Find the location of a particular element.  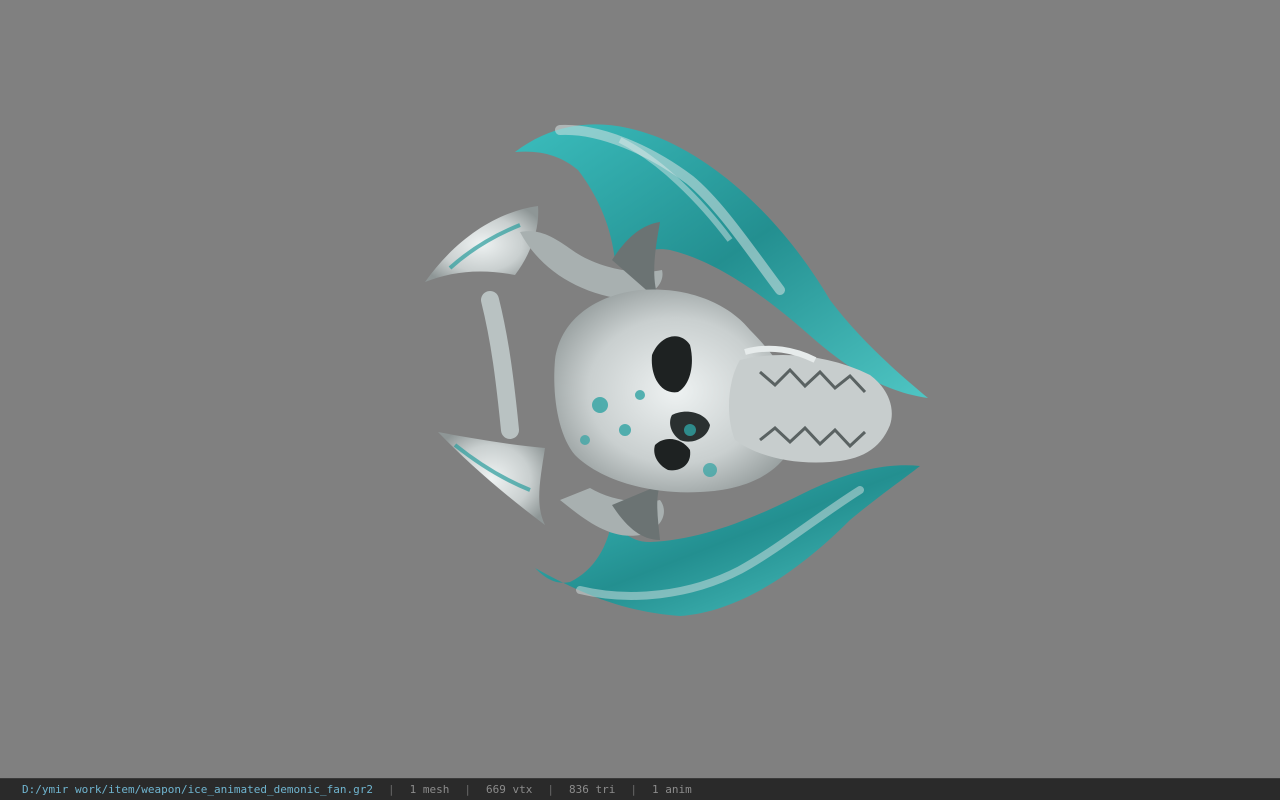

anim-count: 1 anim is located at coordinates (671, 789).